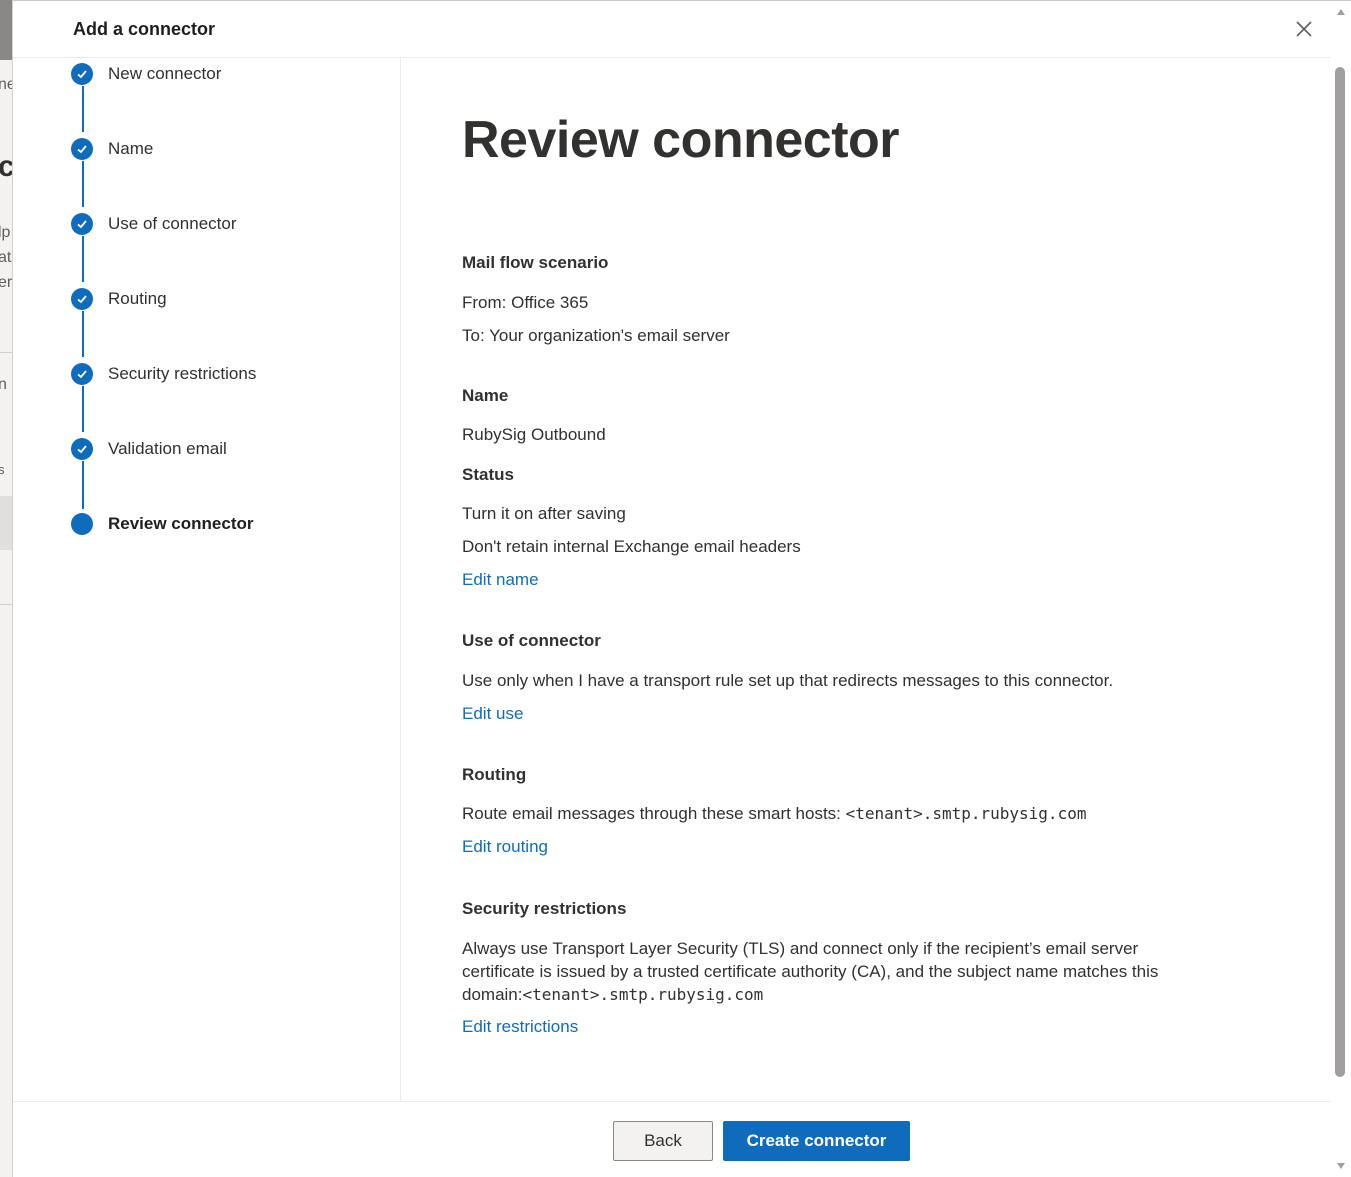 Image resolution: width=1351 pixels, height=1177 pixels. I want to click on panel-title: Add a connector, so click(144, 29).